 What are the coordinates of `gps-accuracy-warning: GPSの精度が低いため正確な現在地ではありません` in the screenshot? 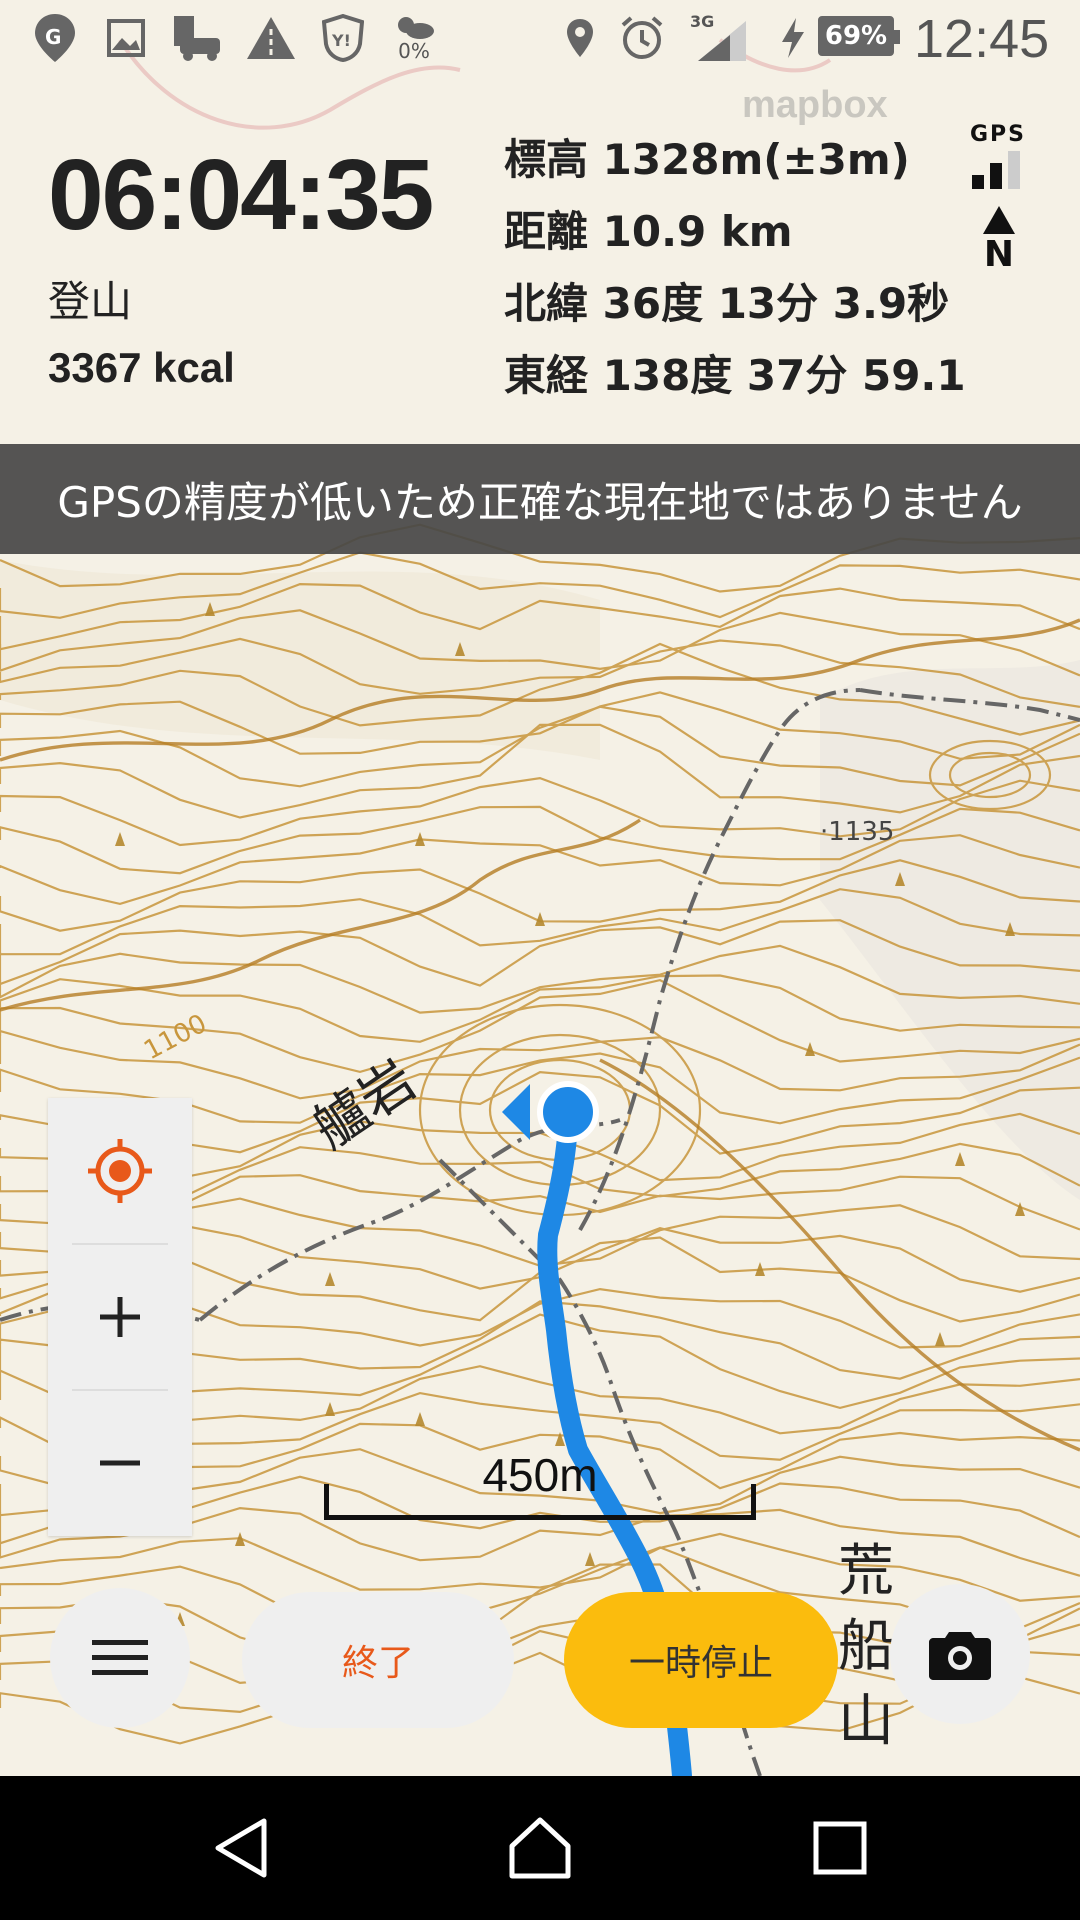 It's located at (540, 499).